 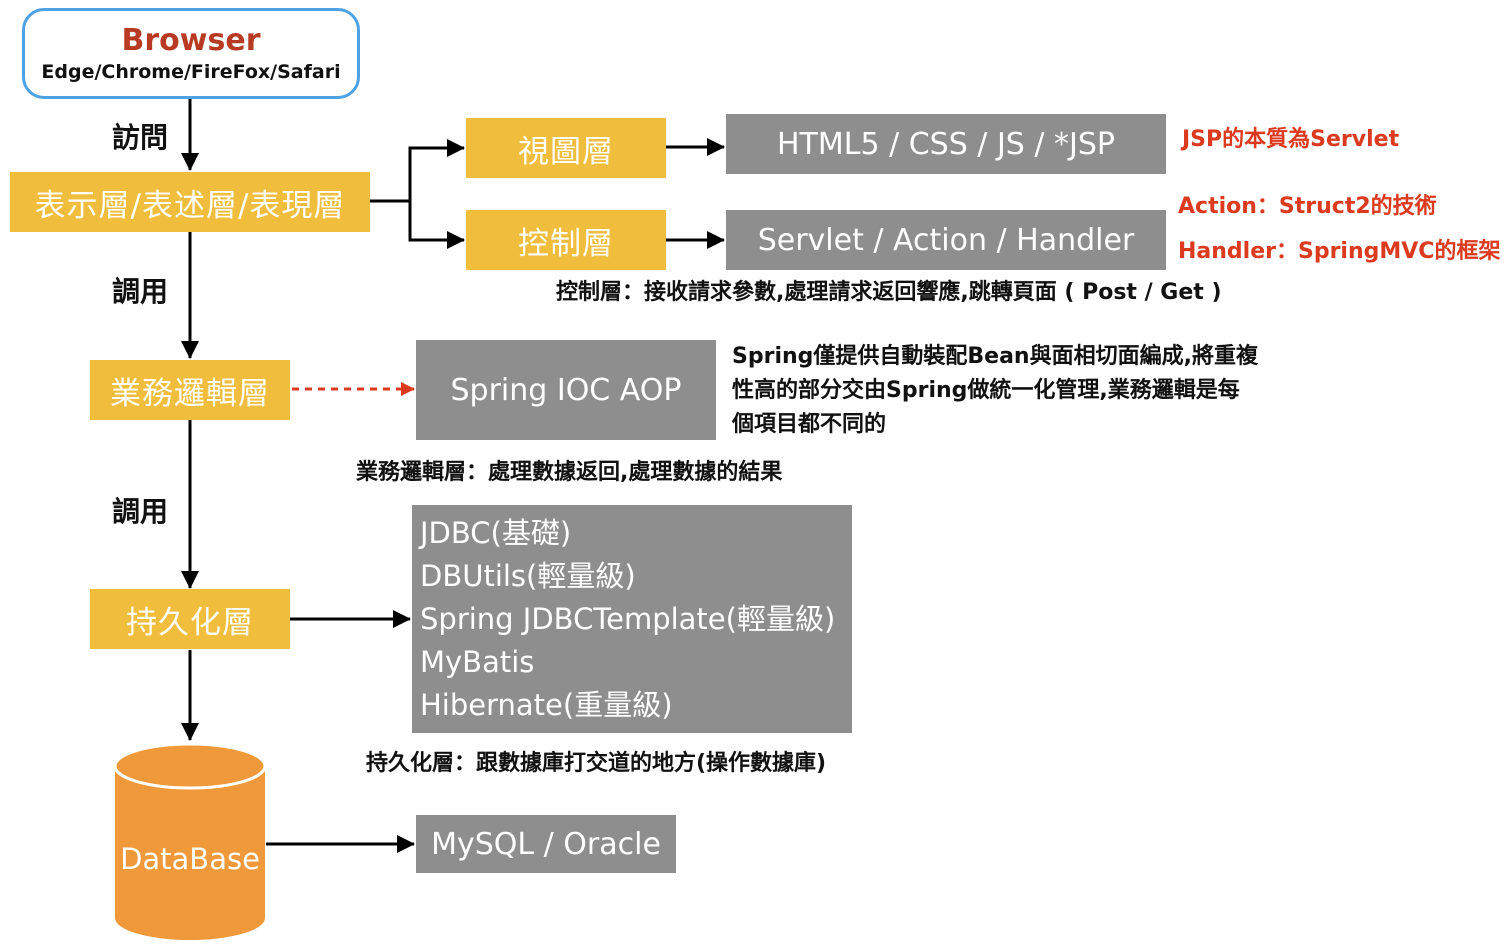 I want to click on persistence-tech-item: Spring JDBCTemplate(輕量級), so click(x=628, y=618).